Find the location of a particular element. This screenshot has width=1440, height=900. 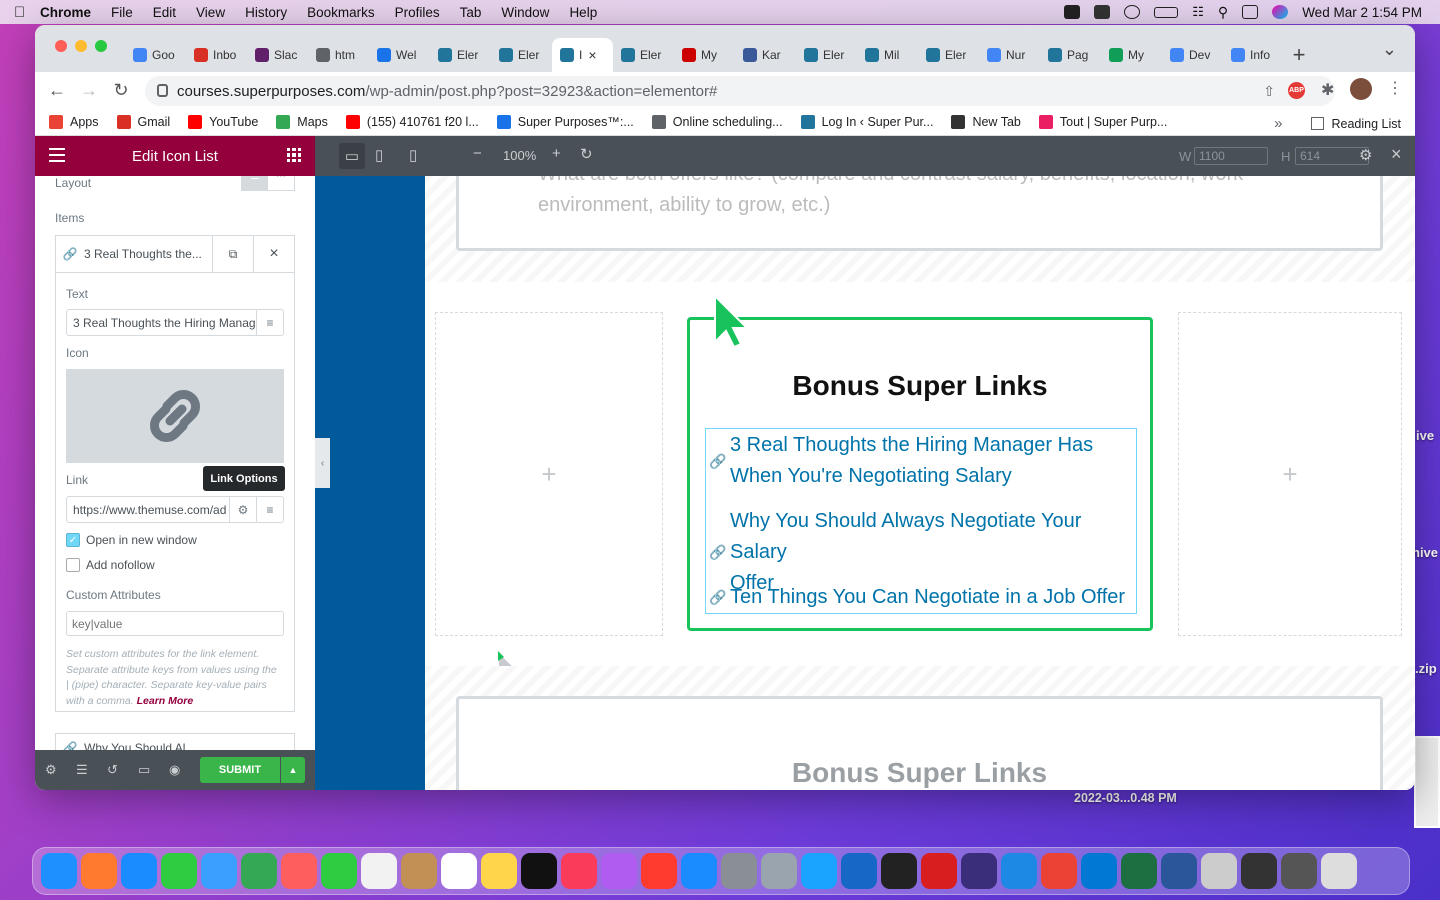

forward-button: → is located at coordinates (89, 90).